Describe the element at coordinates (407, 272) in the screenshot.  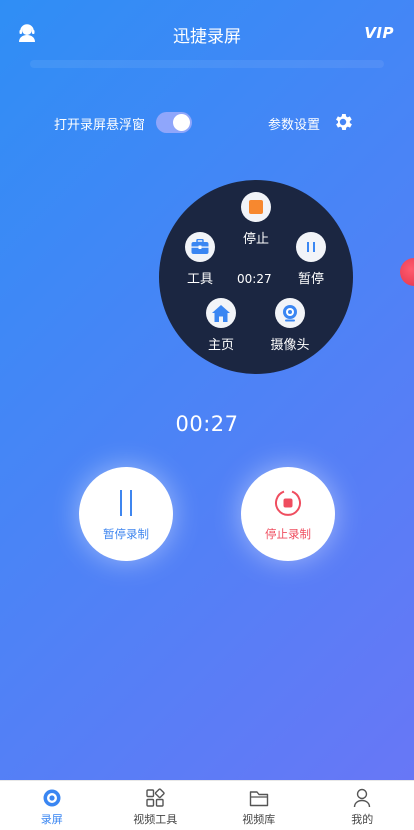
I see `floating-ball-handle` at that location.